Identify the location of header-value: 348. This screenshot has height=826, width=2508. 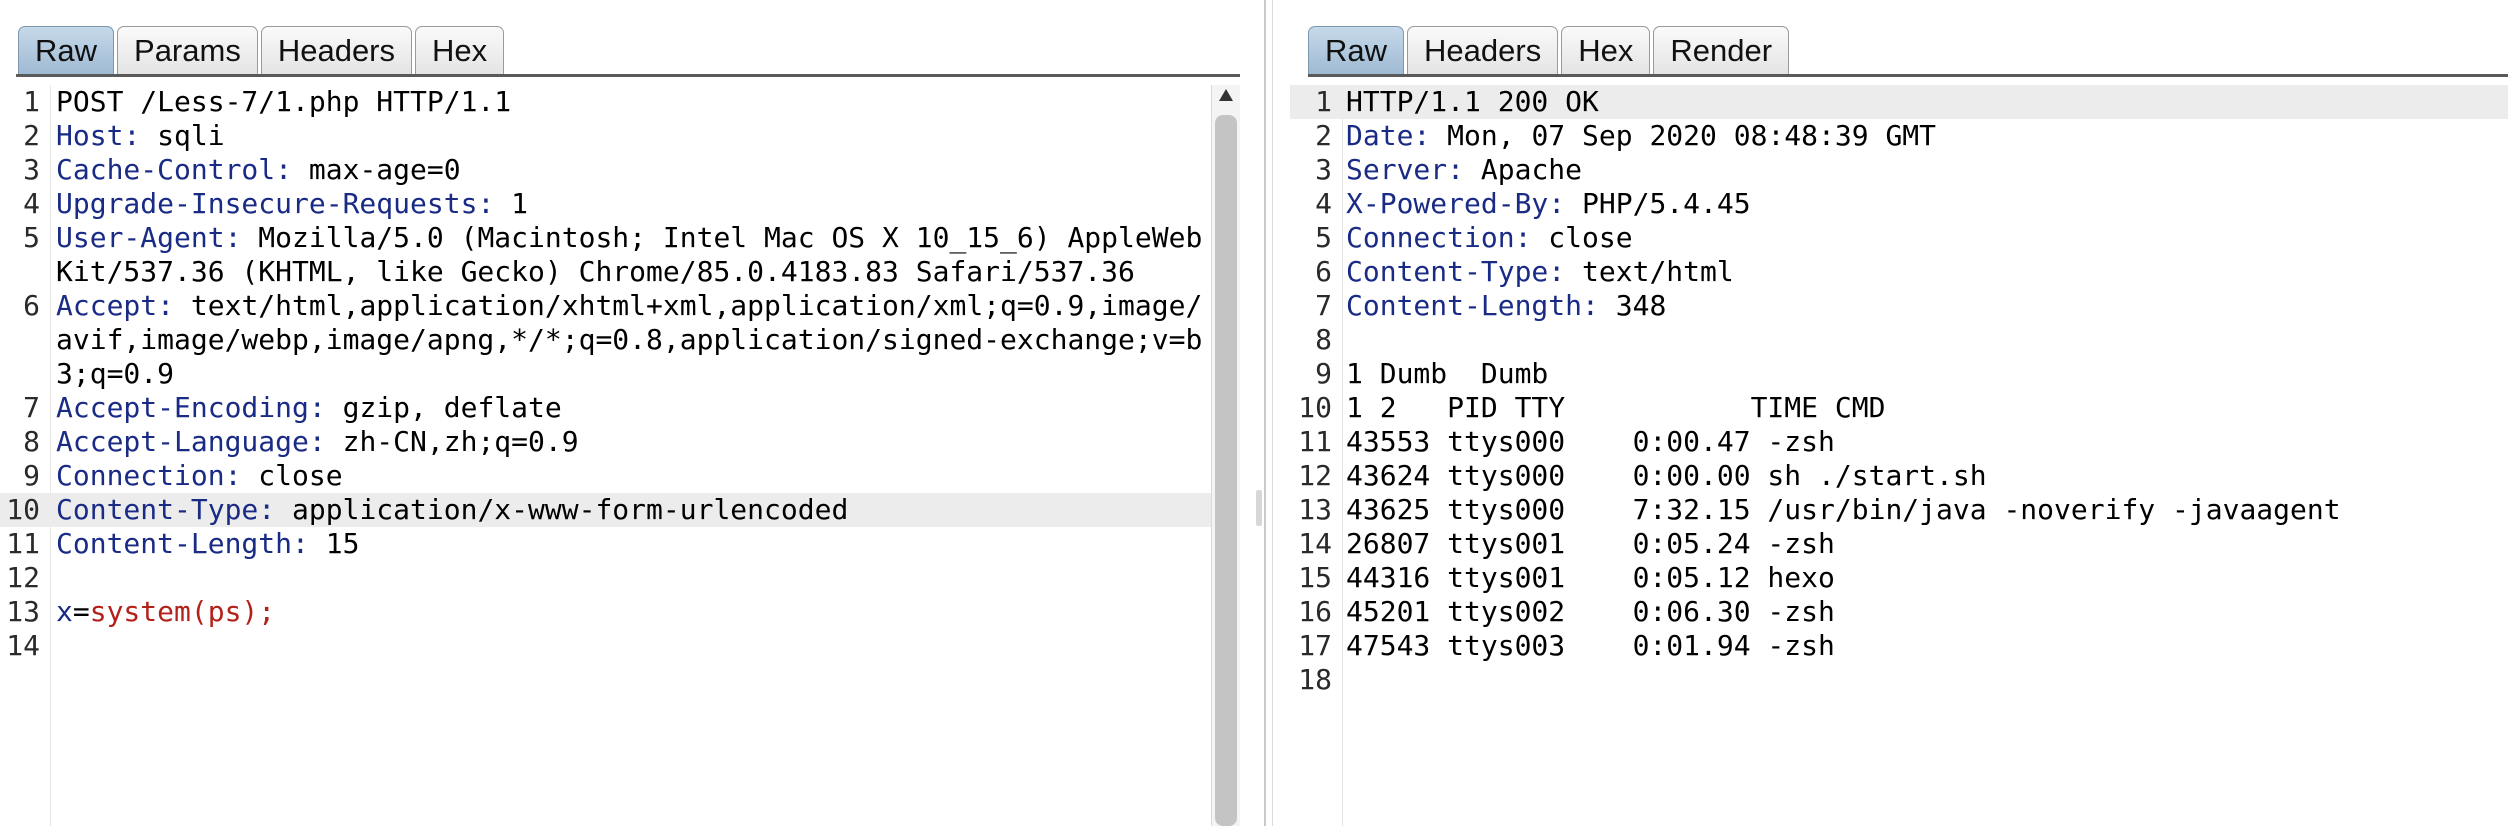
(1632, 305).